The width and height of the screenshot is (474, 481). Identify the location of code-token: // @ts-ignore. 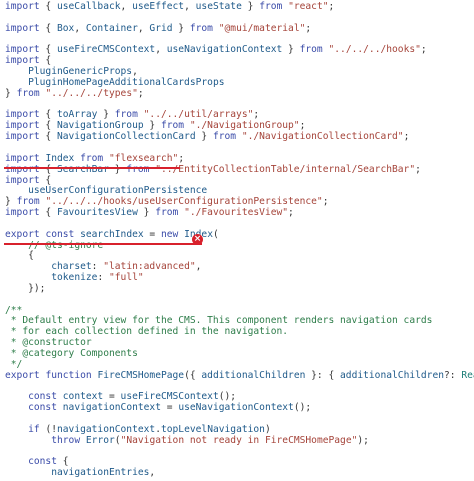
(66, 245).